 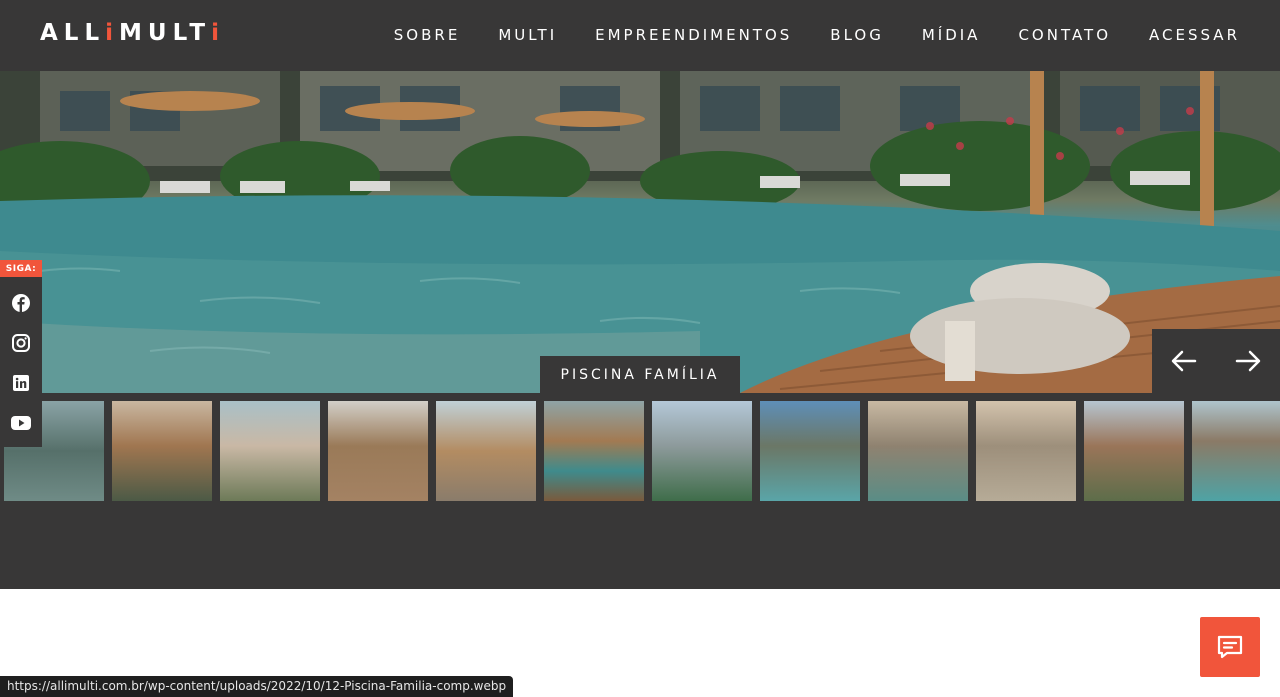 I want to click on social-label: SIGA:, so click(x=21, y=268).